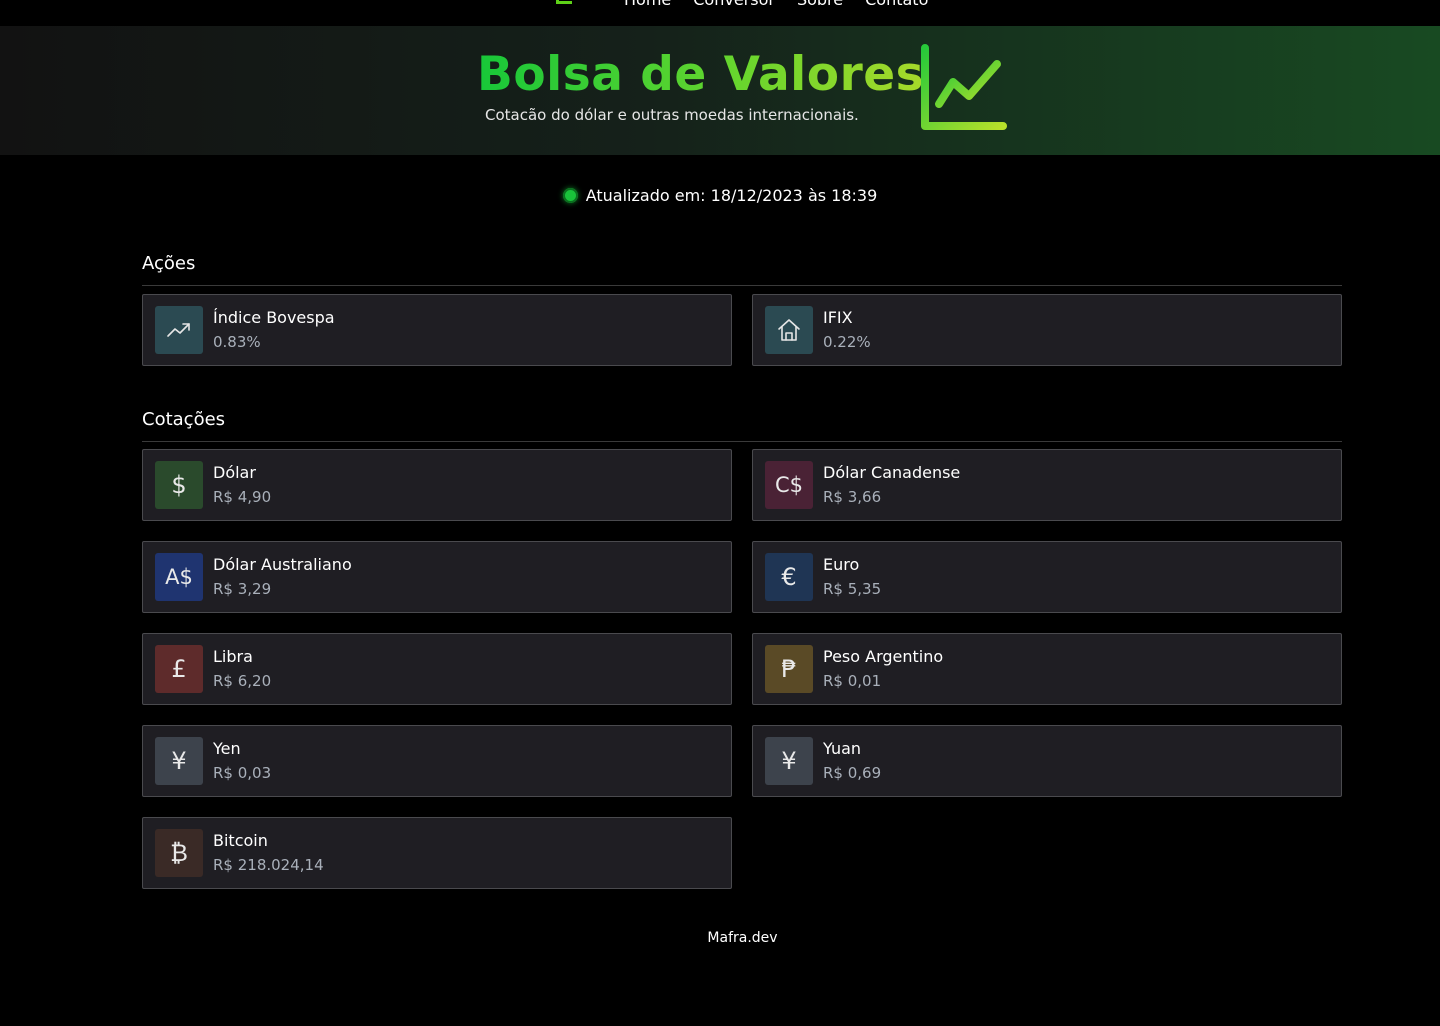 The width and height of the screenshot is (1440, 1026). Describe the element at coordinates (742, 938) in the screenshot. I see `footer-credit-link: Mafra.dev` at that location.